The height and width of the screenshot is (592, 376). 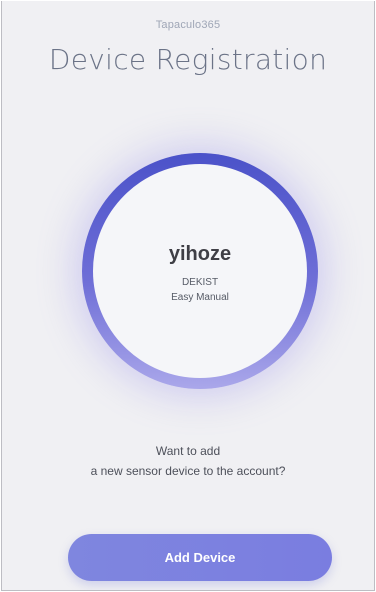 What do you see at coordinates (200, 254) in the screenshot?
I see `device-name: yihoze` at bounding box center [200, 254].